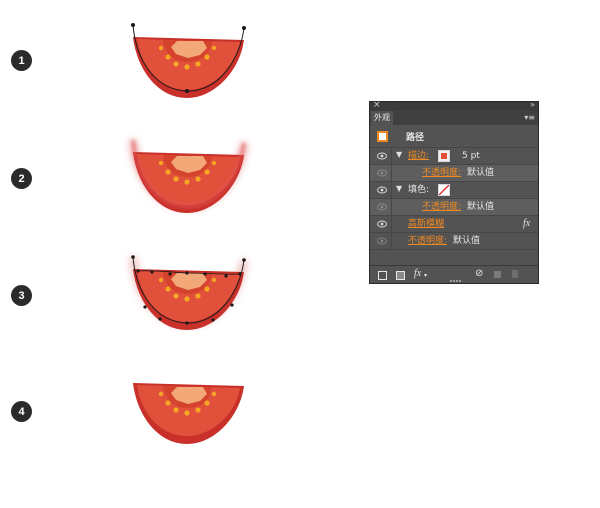 The width and height of the screenshot is (600, 508). I want to click on stroke-opacity-row: 不透明度: 默认值, so click(454, 173).